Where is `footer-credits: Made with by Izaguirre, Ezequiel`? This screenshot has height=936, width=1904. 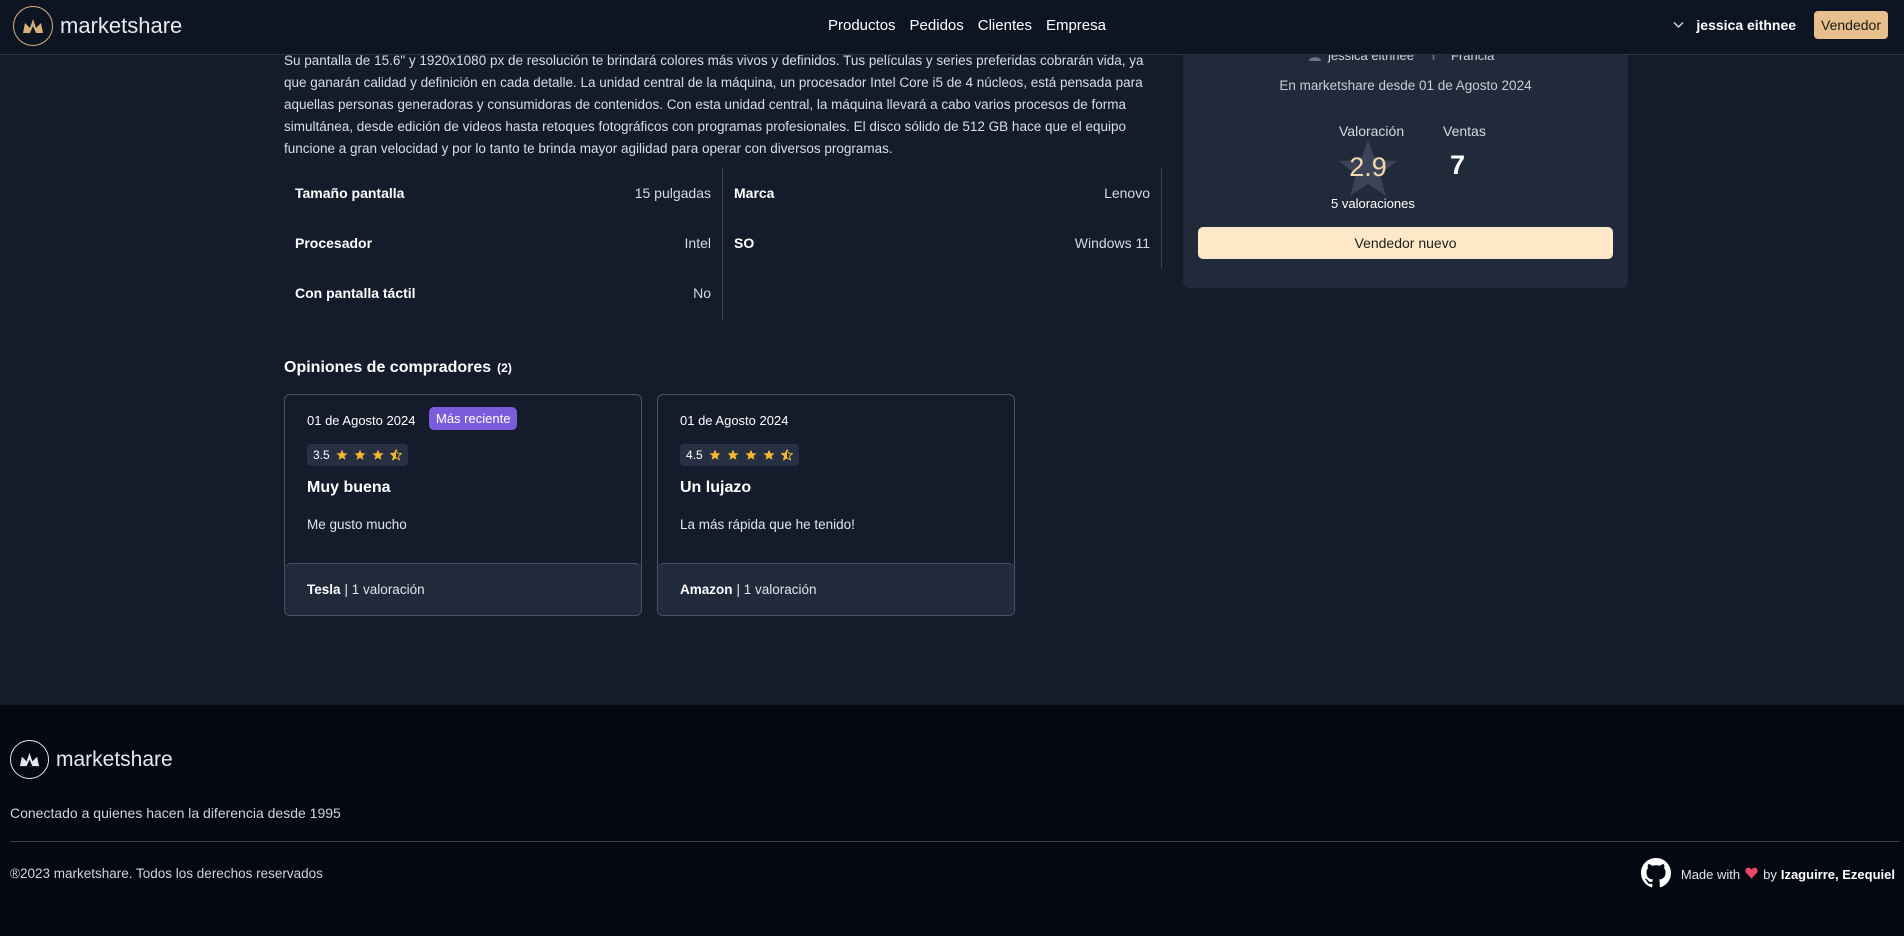
footer-credits: Made with by Izaguirre, Ezequiel is located at coordinates (1767, 874).